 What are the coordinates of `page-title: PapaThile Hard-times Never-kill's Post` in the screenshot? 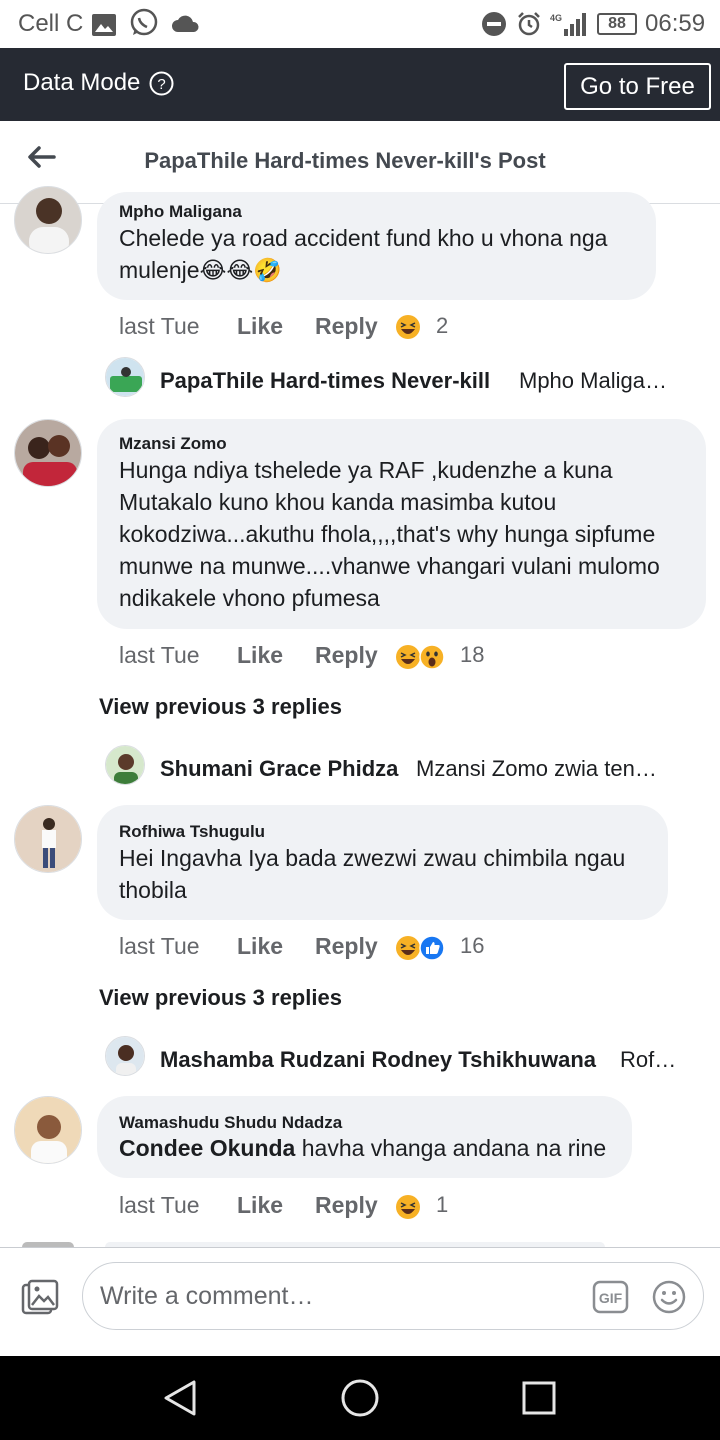 It's located at (345, 160).